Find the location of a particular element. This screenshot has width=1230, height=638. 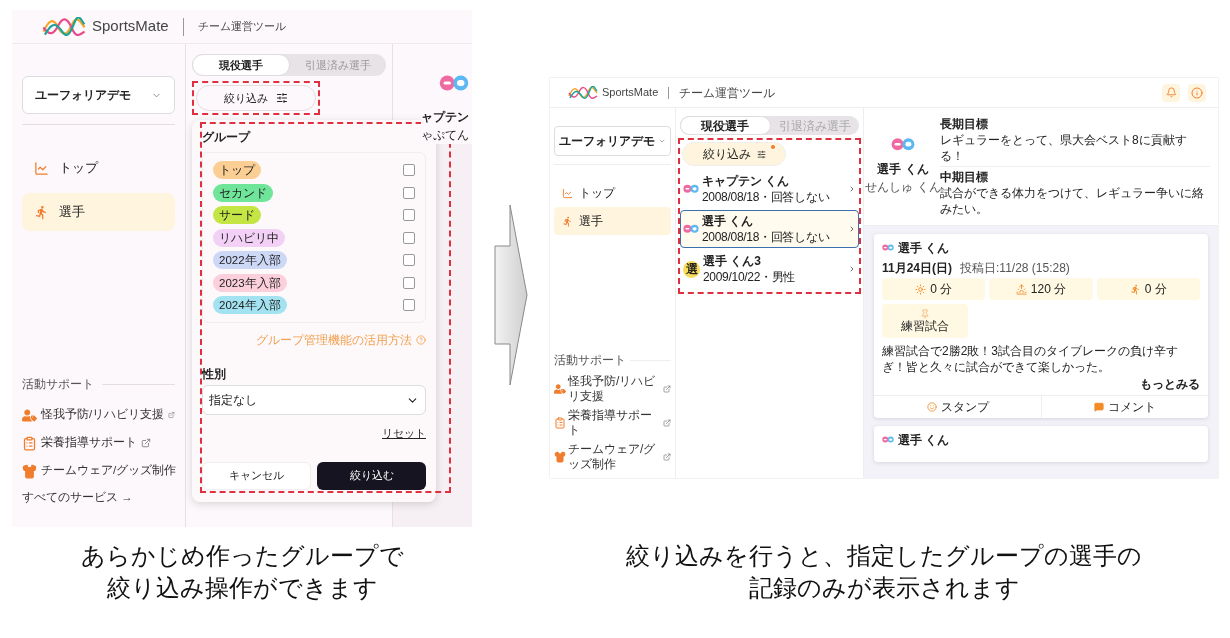

caption-line: あらかじめ作ったグループで is located at coordinates (242, 556).